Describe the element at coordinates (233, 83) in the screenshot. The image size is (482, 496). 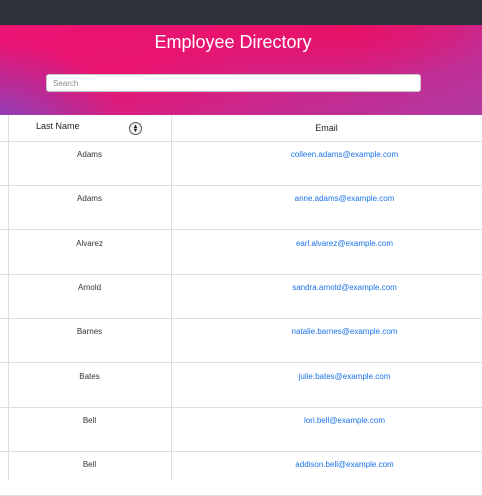
I see `search-input` at that location.